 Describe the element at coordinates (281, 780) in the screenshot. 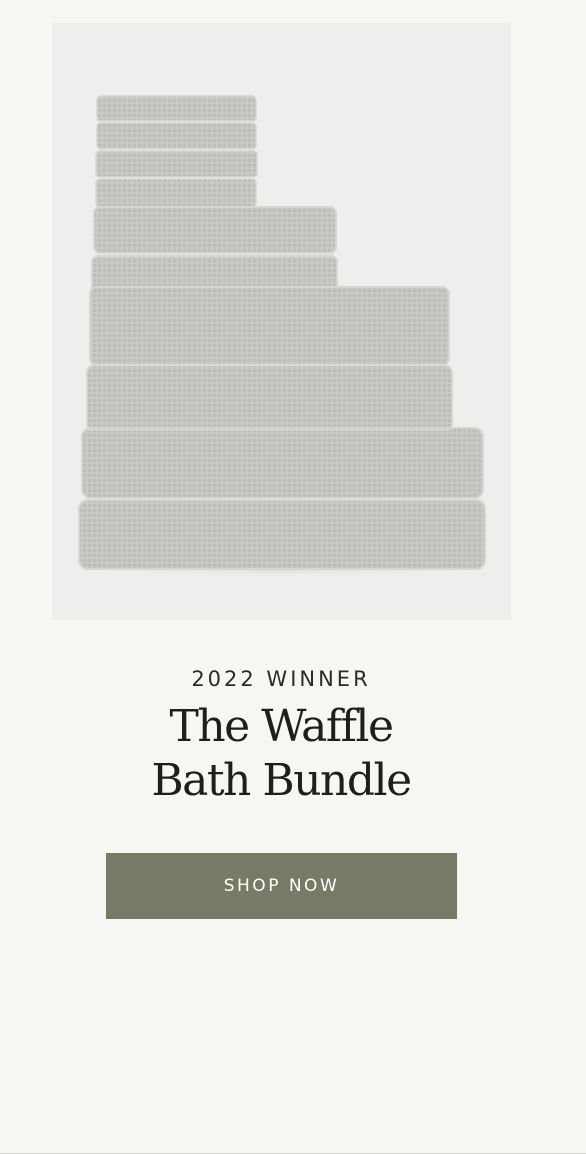

I see `product-title-line-2: Bath Bundle` at that location.